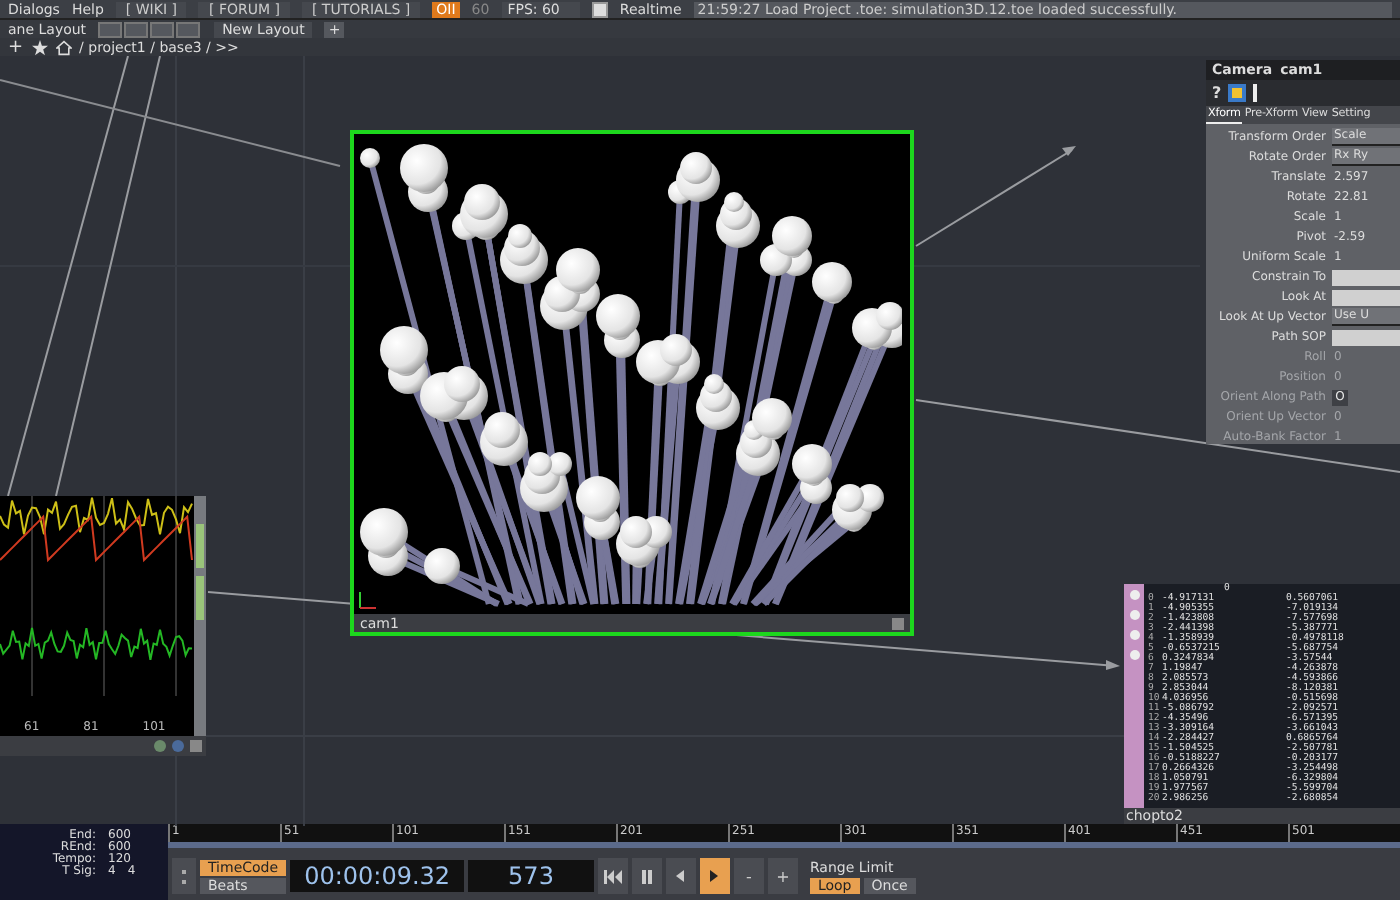 Image resolution: width=1400 pixels, height=900 pixels. What do you see at coordinates (782, 876) in the screenshot?
I see `step-plus-button: +` at bounding box center [782, 876].